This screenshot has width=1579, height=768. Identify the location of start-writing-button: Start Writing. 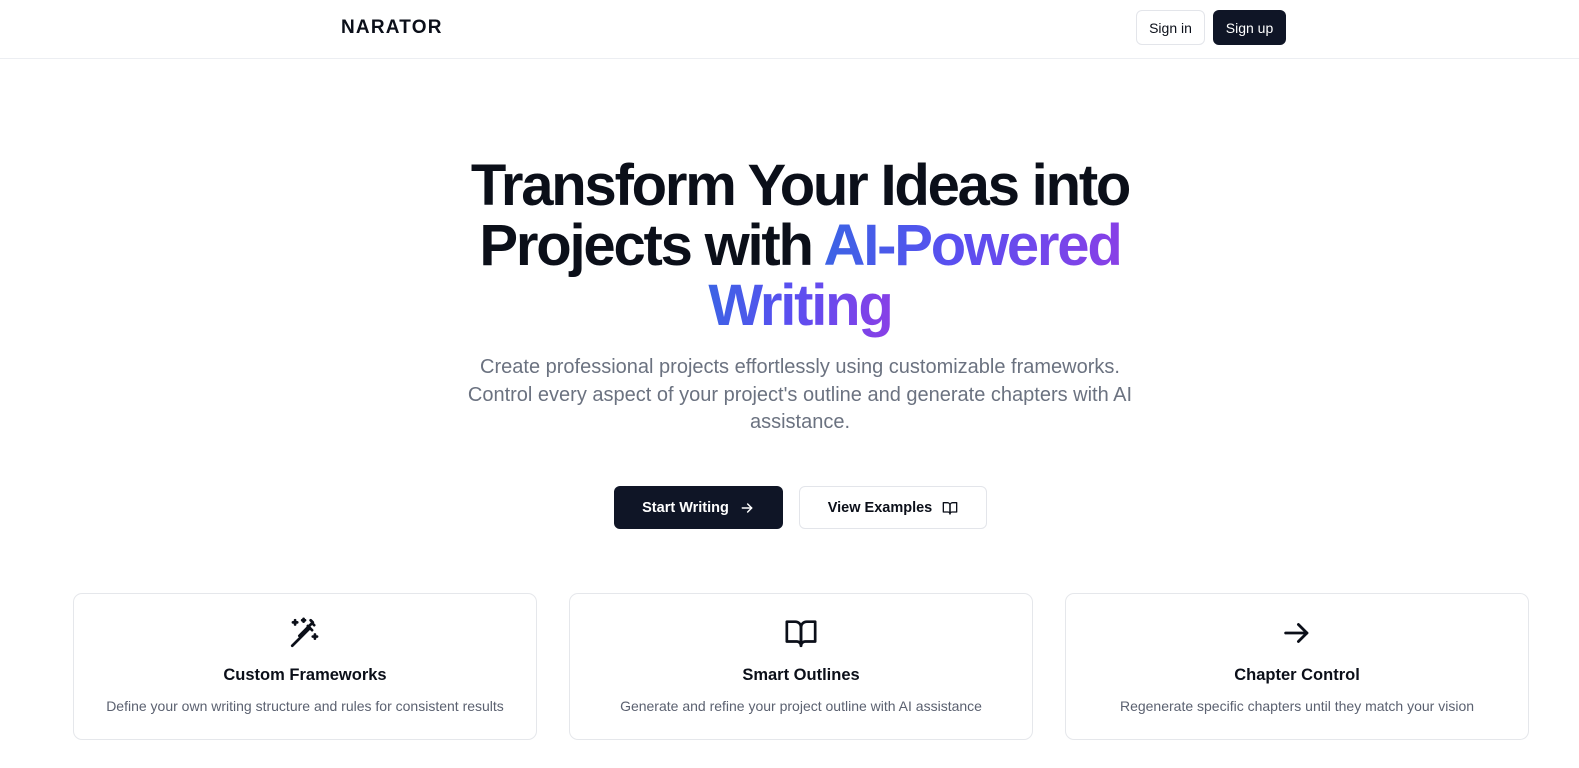
(698, 507).